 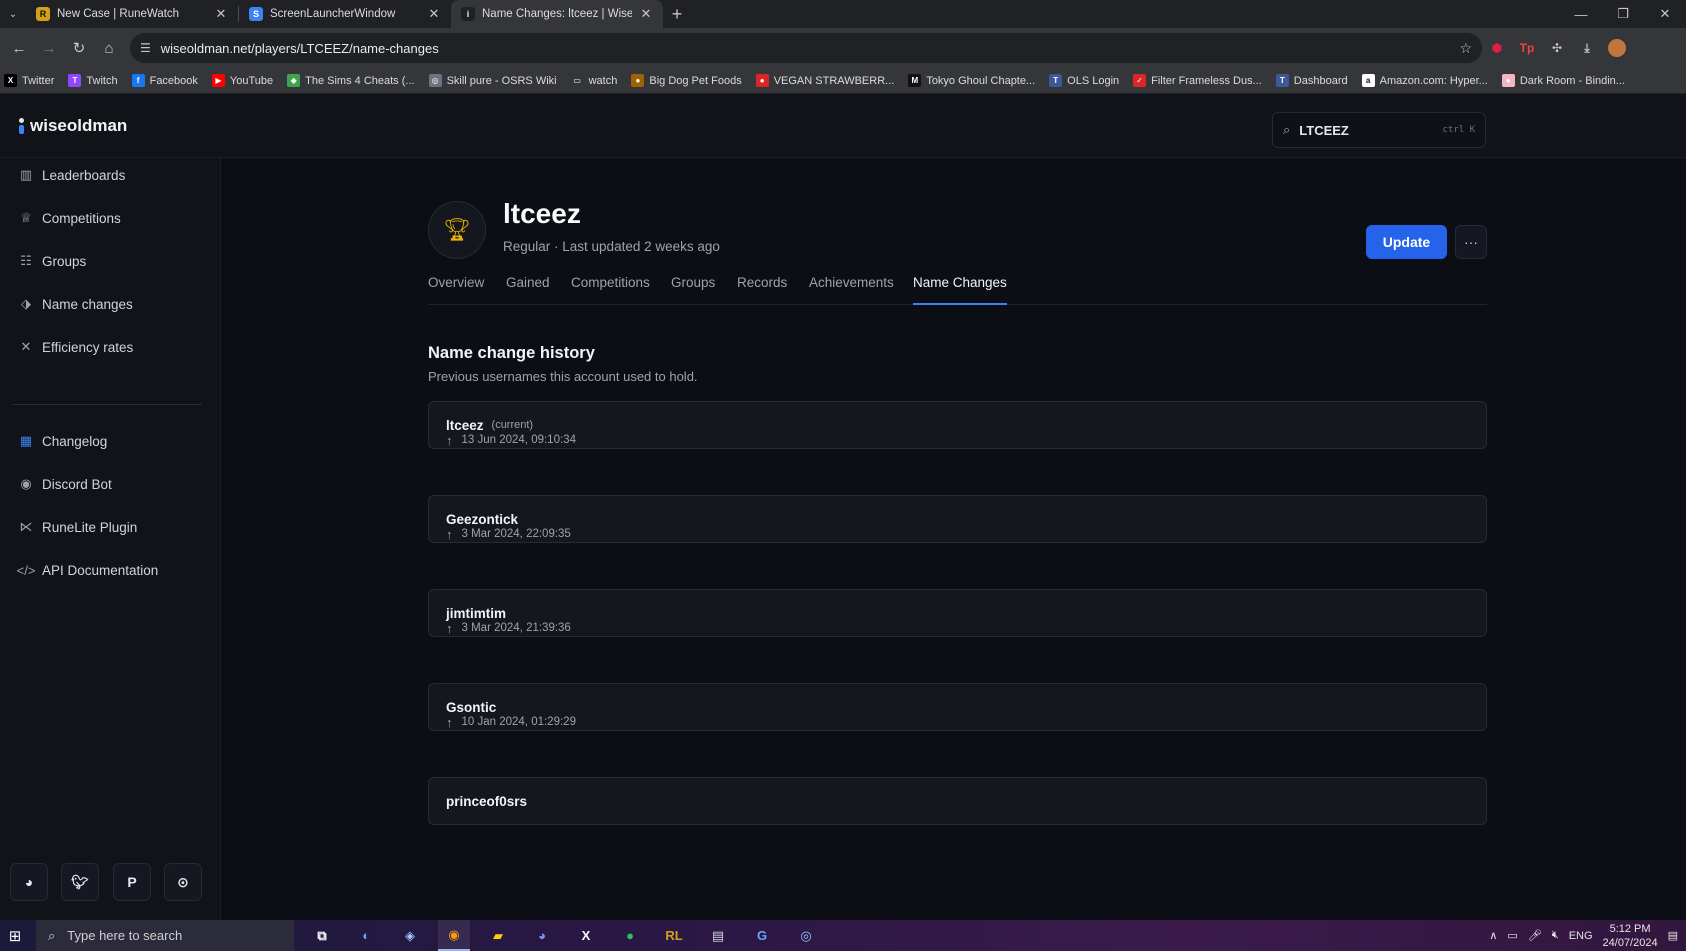 I want to click on language-indicator: ENG, so click(x=1581, y=936).